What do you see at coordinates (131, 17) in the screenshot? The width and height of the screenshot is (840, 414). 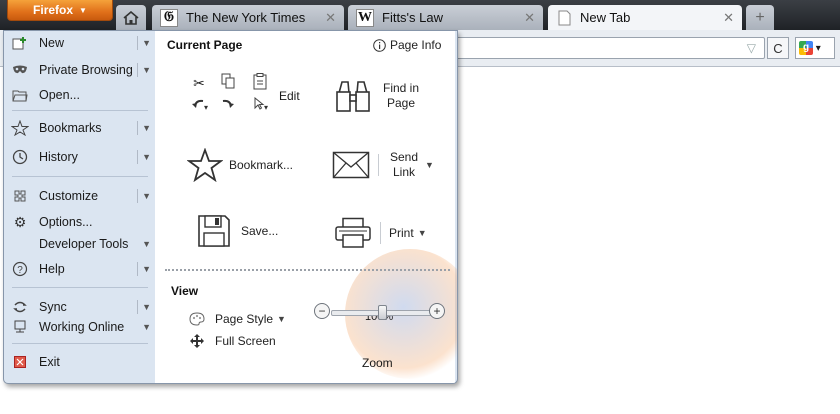 I see `home-tab` at bounding box center [131, 17].